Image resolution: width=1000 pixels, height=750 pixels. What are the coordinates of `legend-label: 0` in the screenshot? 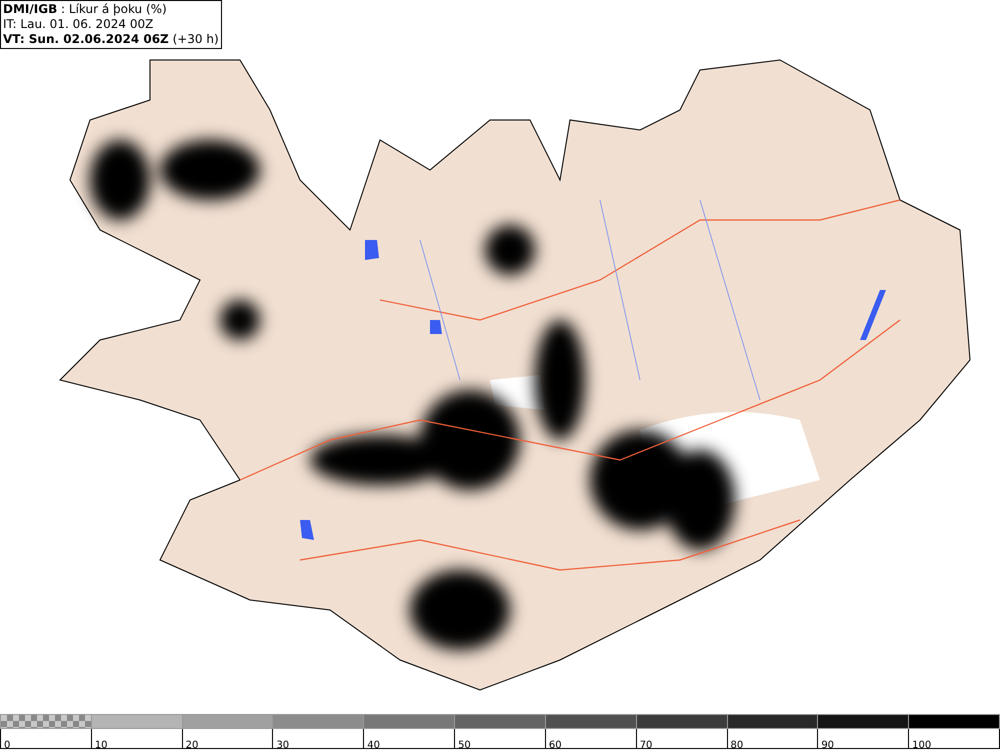 It's located at (7, 745).